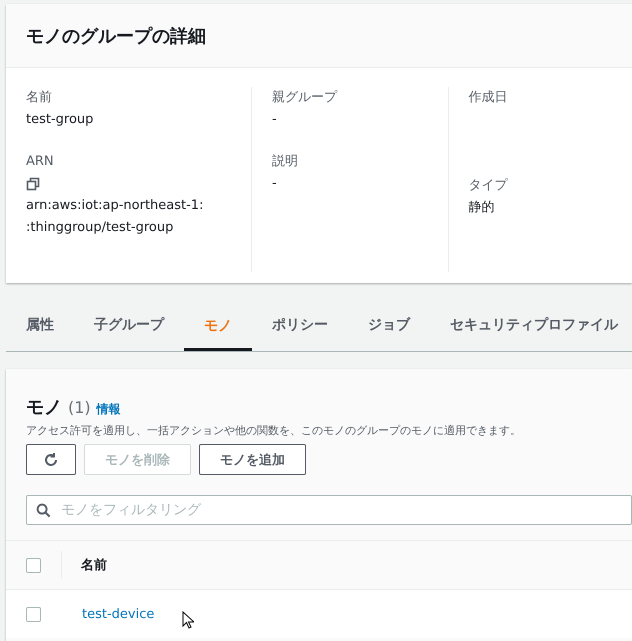  Describe the element at coordinates (531, 326) in the screenshot. I see `tab: セキュリティプロファイル` at that location.